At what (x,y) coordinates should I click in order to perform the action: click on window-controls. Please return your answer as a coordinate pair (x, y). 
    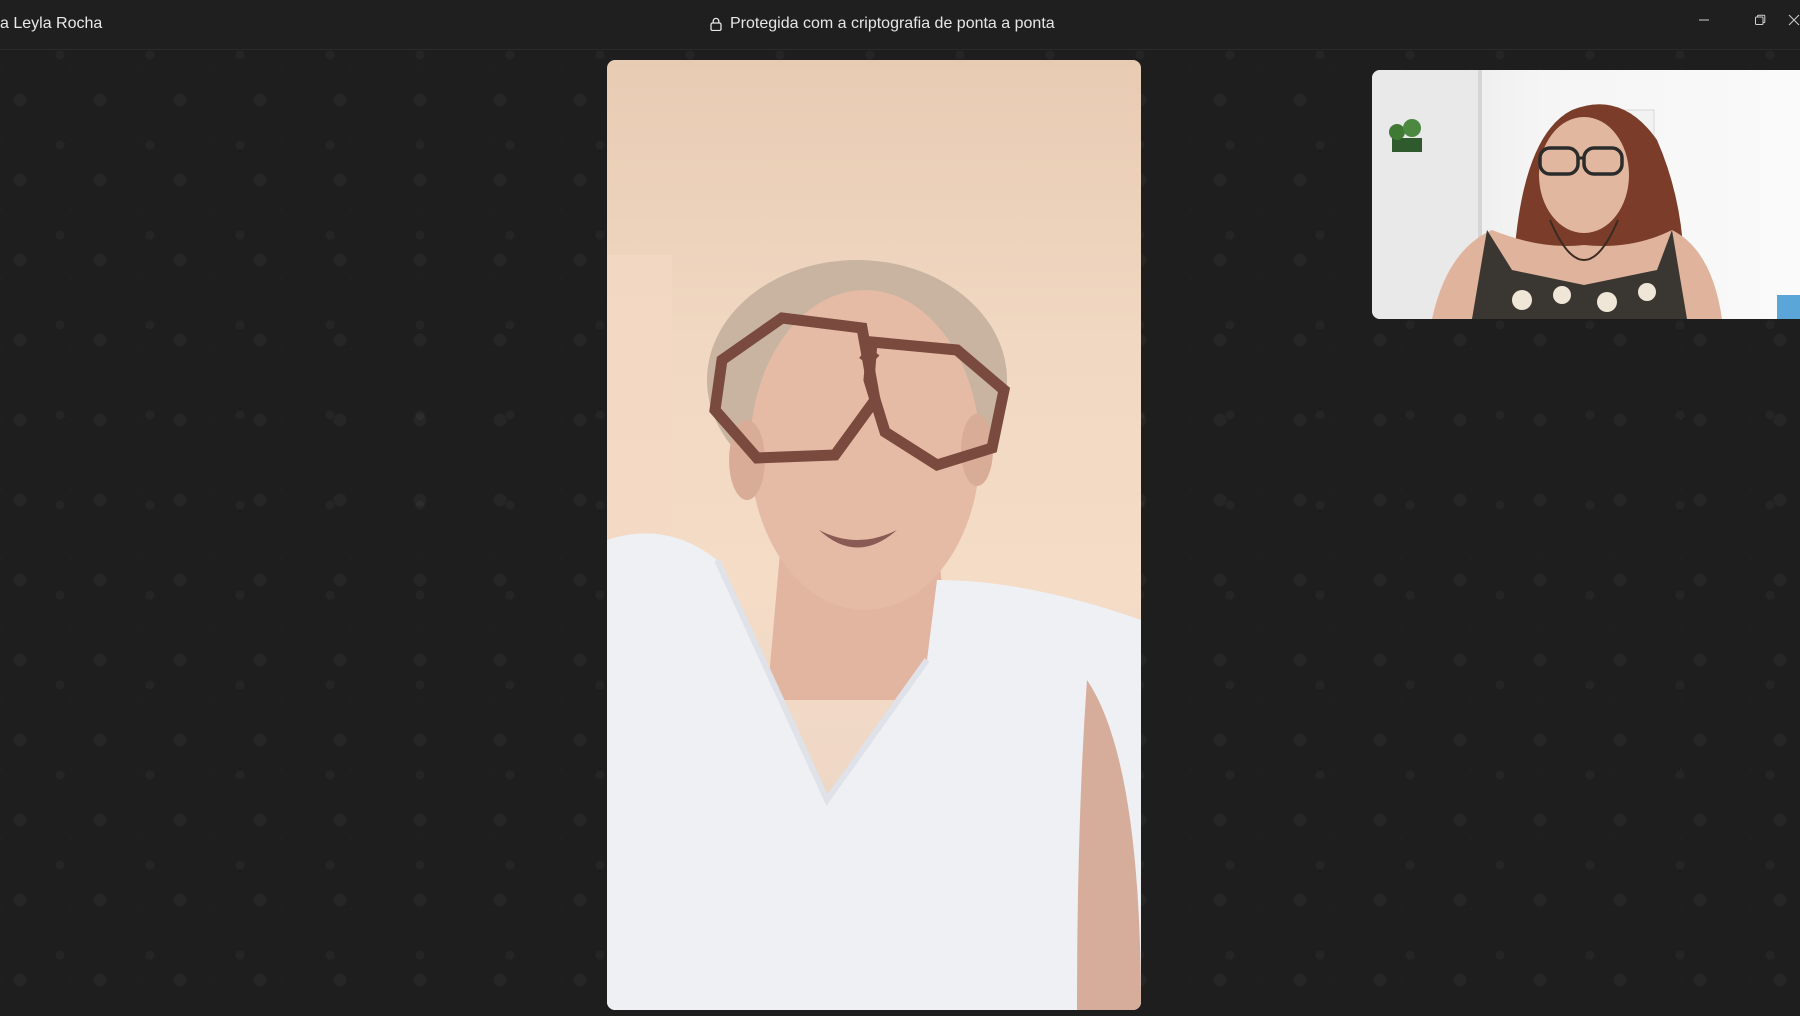
    Looking at the image, I should click on (1738, 20).